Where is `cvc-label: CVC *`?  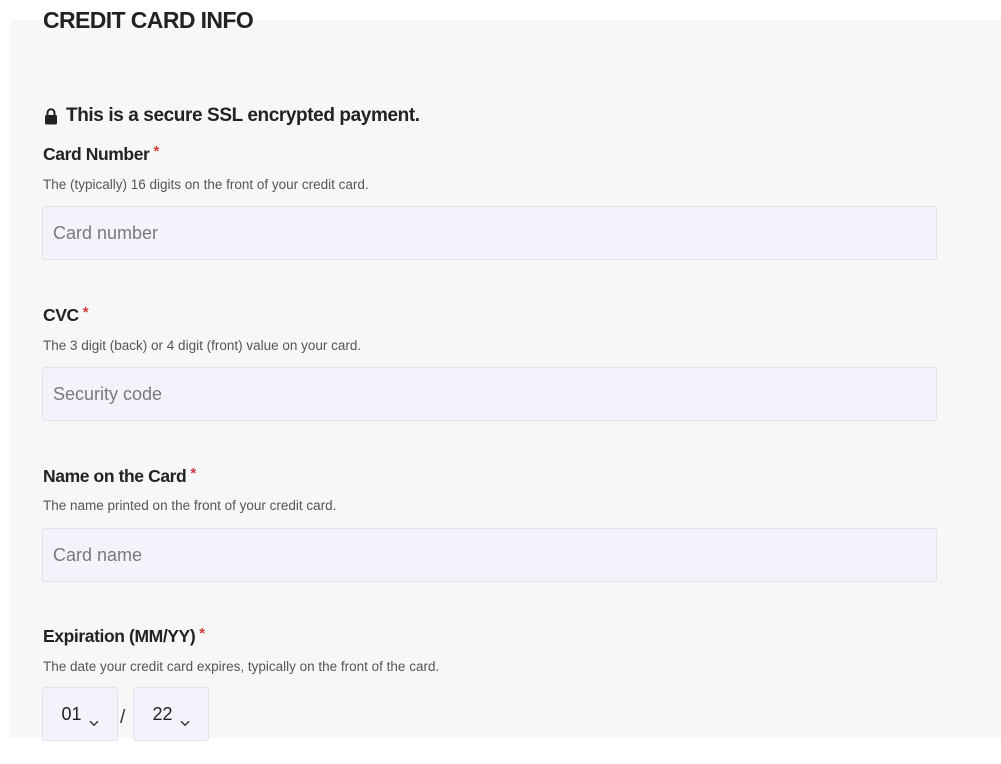 cvc-label: CVC * is located at coordinates (66, 316).